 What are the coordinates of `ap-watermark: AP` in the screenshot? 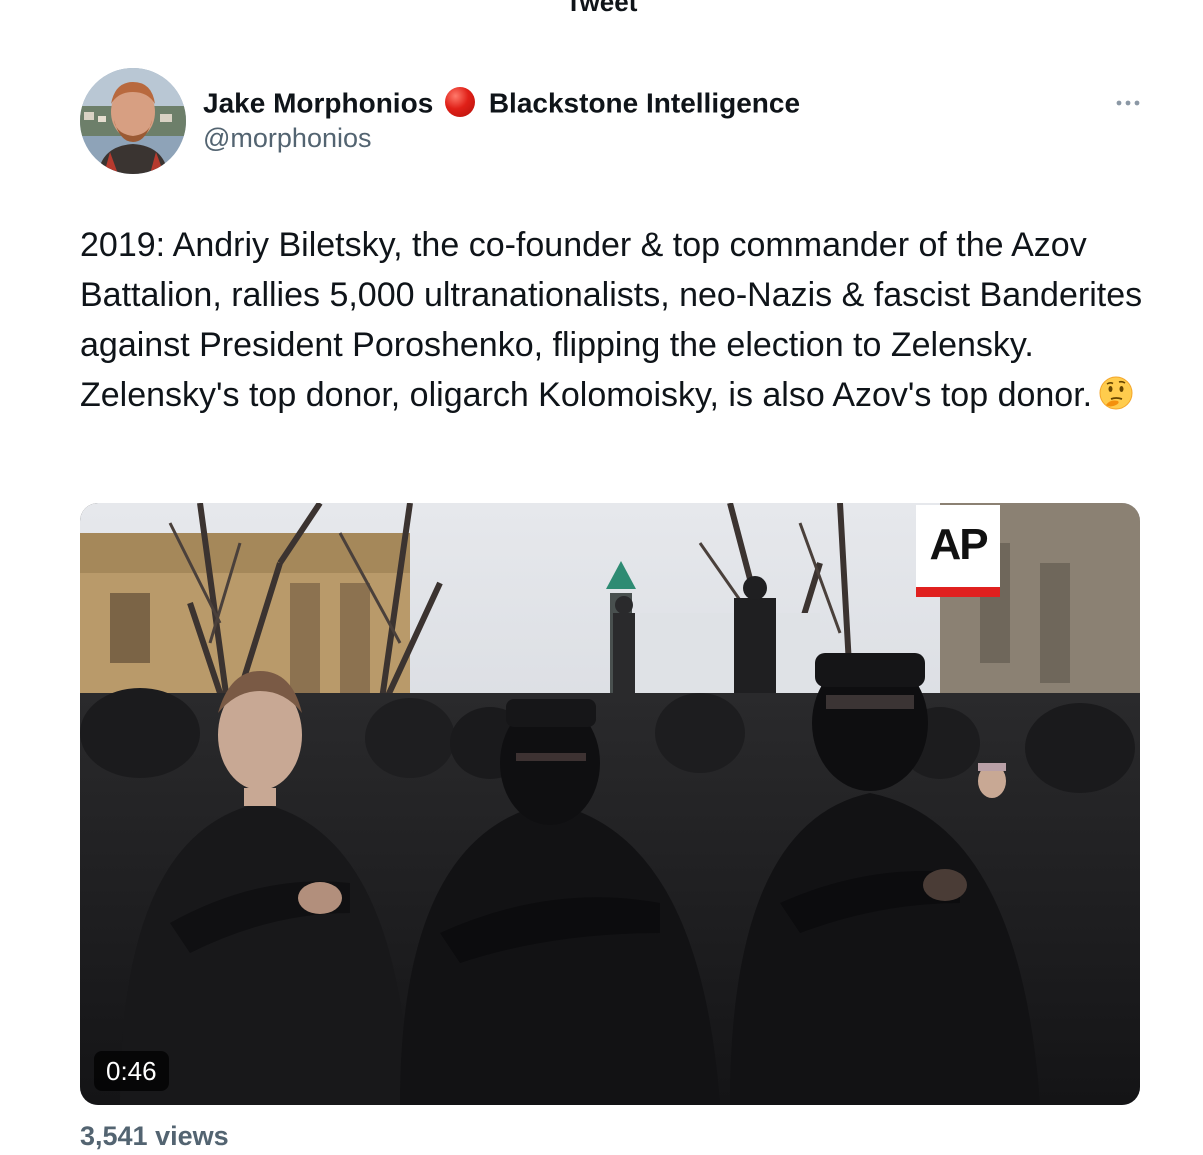 It's located at (958, 544).